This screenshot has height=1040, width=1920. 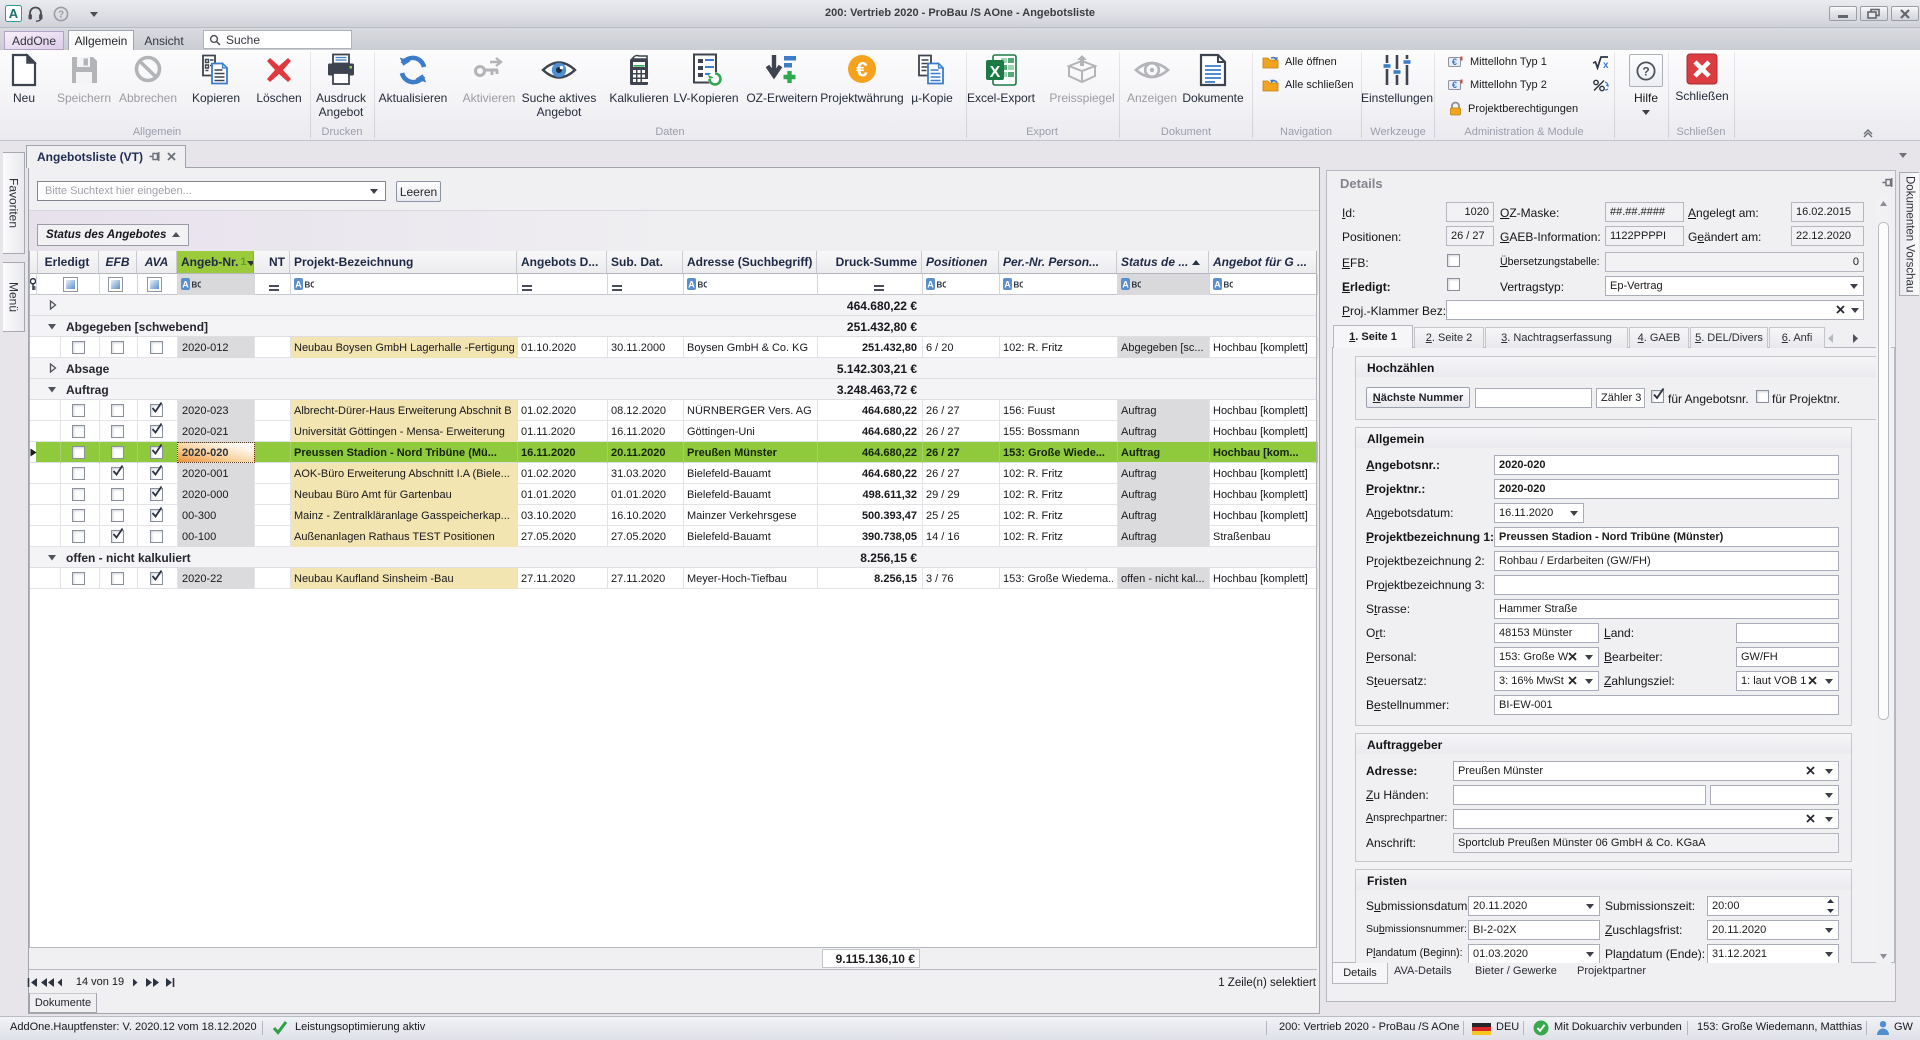 I want to click on svg-text: X, so click(x=995, y=72).